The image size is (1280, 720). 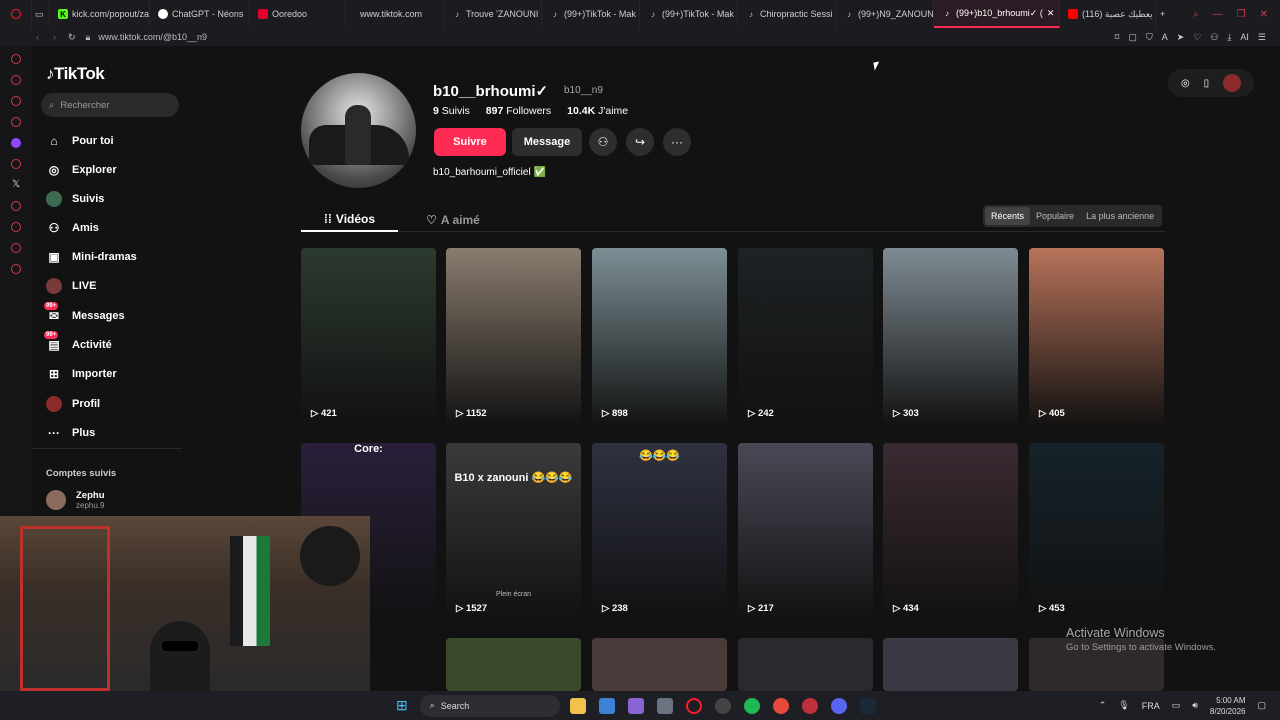 I want to click on nav-item-friends: ⚇ Amis, so click(x=72, y=228).